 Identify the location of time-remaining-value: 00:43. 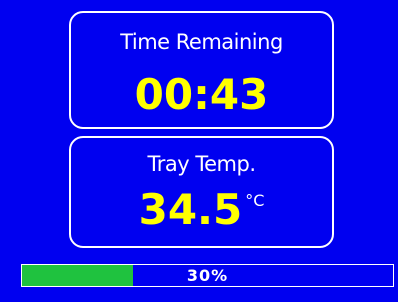
(201, 94).